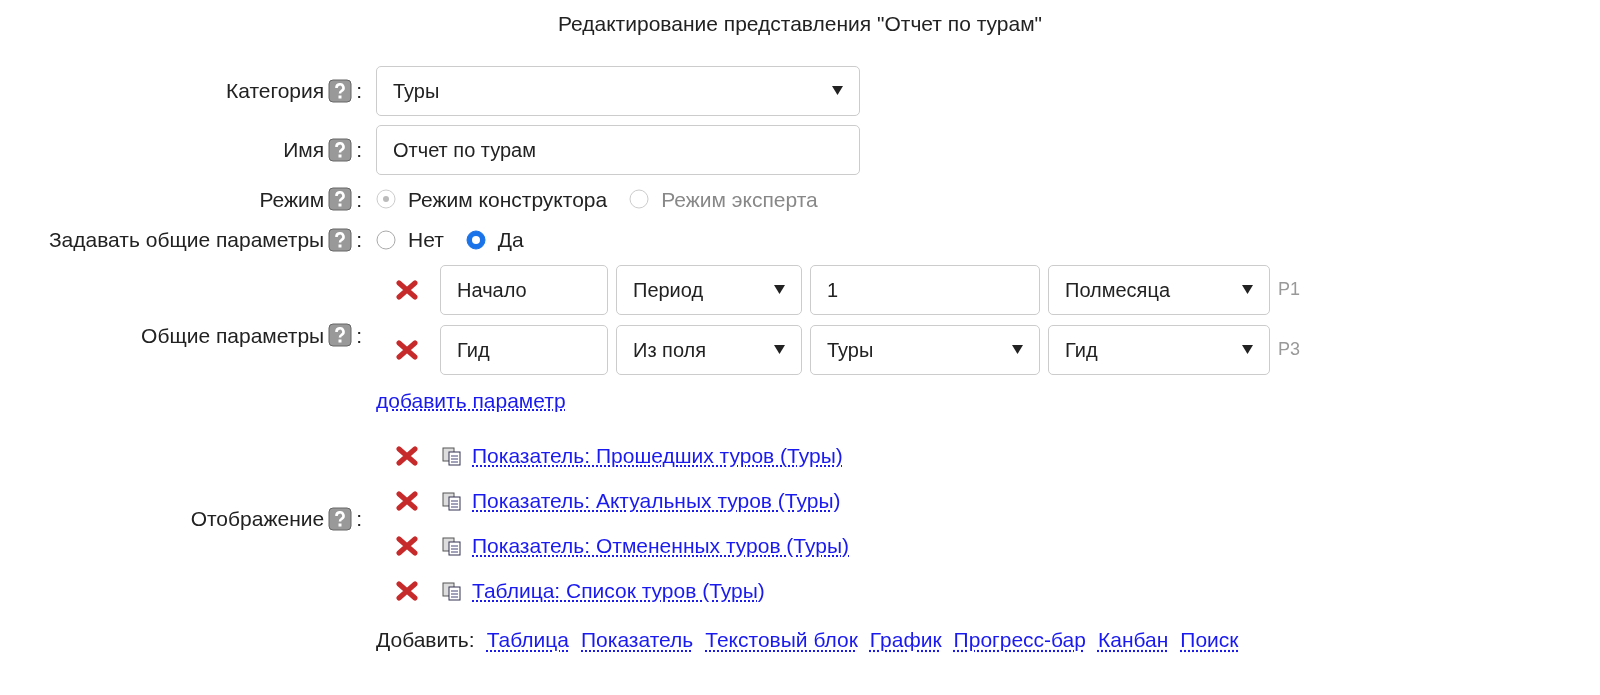 This screenshot has width=1600, height=695. I want to click on select-field: Из поля, so click(709, 349).